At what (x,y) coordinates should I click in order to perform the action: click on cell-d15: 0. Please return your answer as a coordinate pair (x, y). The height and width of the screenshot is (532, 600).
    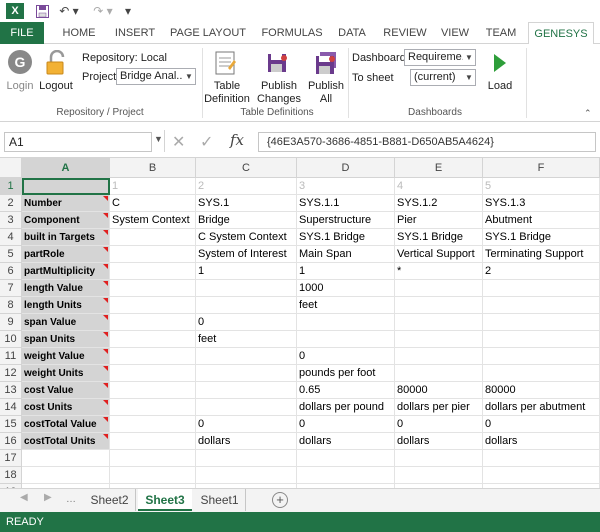
    Looking at the image, I should click on (346, 424).